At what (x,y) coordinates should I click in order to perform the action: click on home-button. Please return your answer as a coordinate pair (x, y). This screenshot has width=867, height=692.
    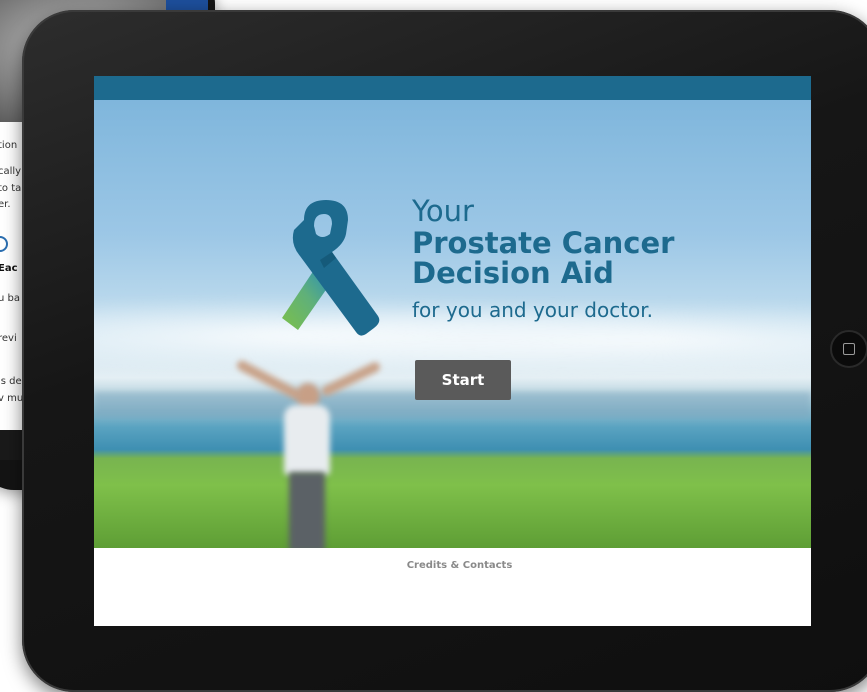
    Looking at the image, I should click on (848, 349).